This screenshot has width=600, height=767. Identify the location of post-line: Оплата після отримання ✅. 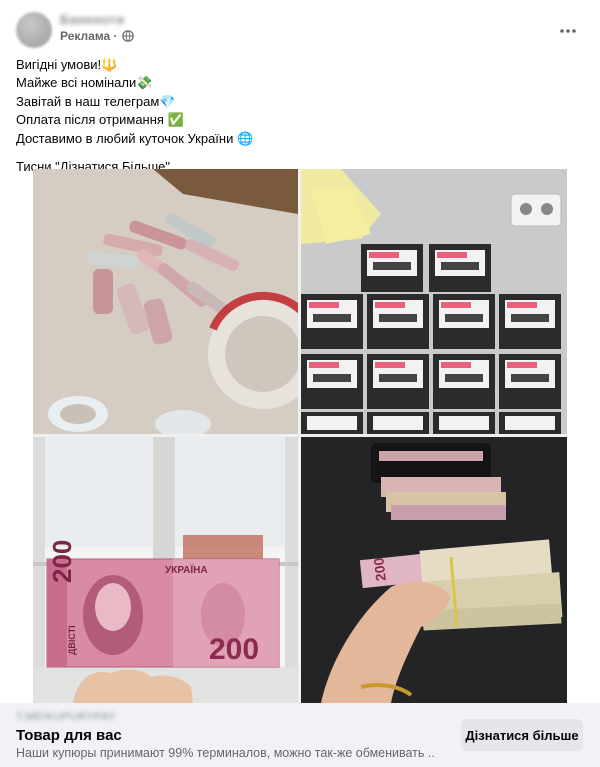
(100, 120).